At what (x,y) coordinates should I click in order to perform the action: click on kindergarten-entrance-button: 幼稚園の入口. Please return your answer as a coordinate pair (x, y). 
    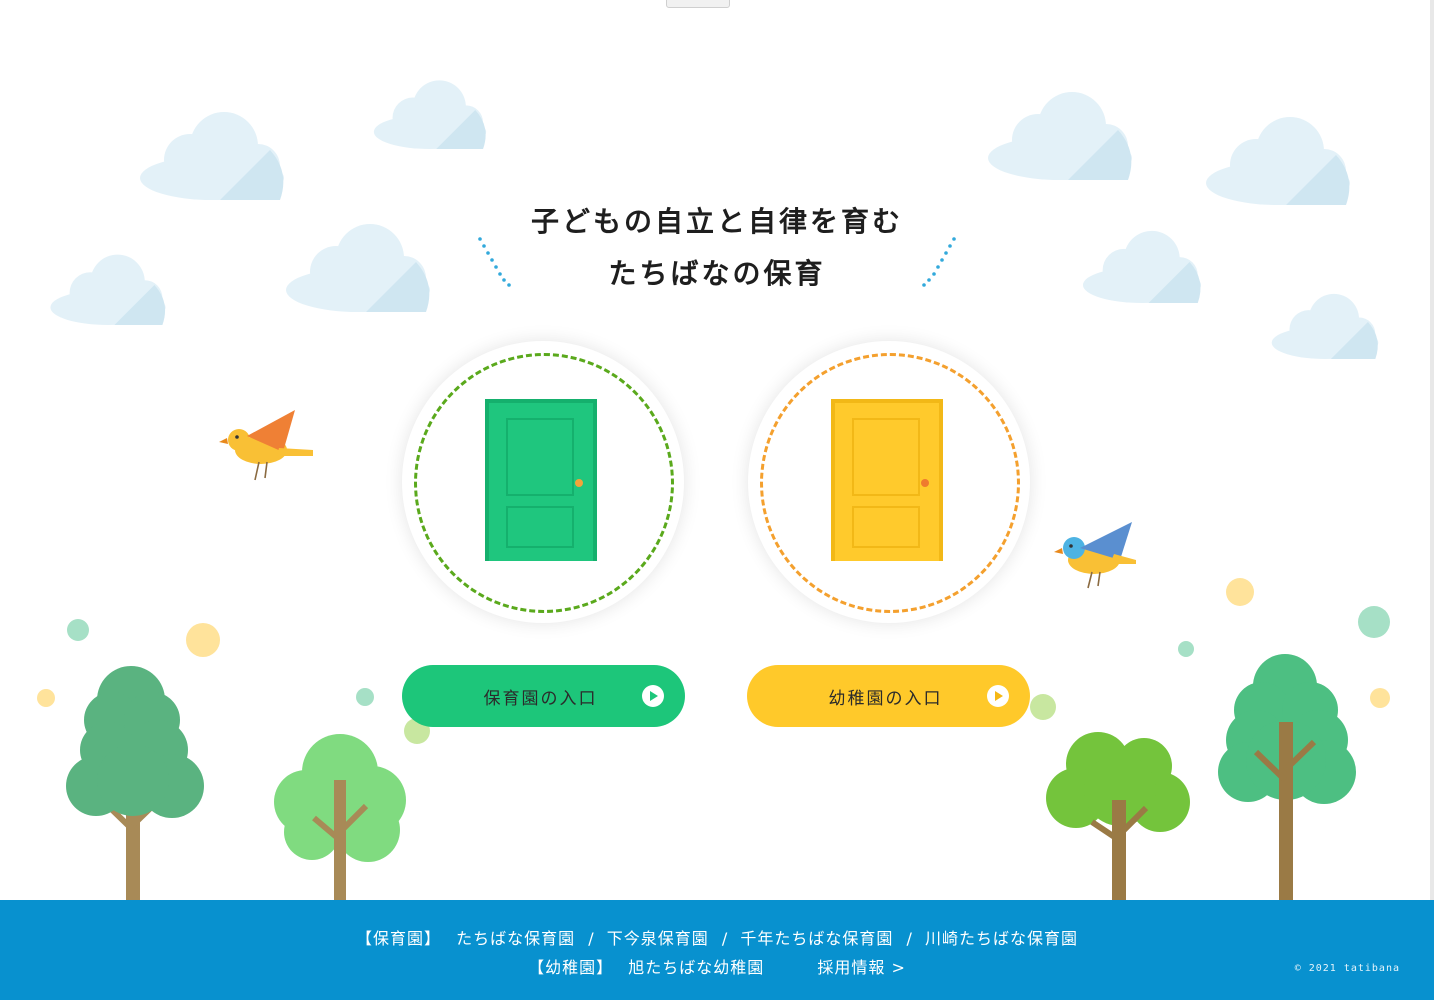
    Looking at the image, I should click on (888, 696).